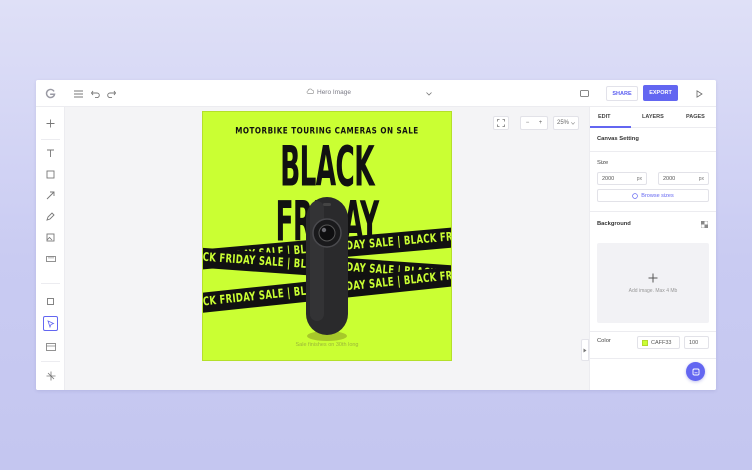 Image resolution: width=752 pixels, height=470 pixels. I want to click on zoom-in-button: +, so click(541, 123).